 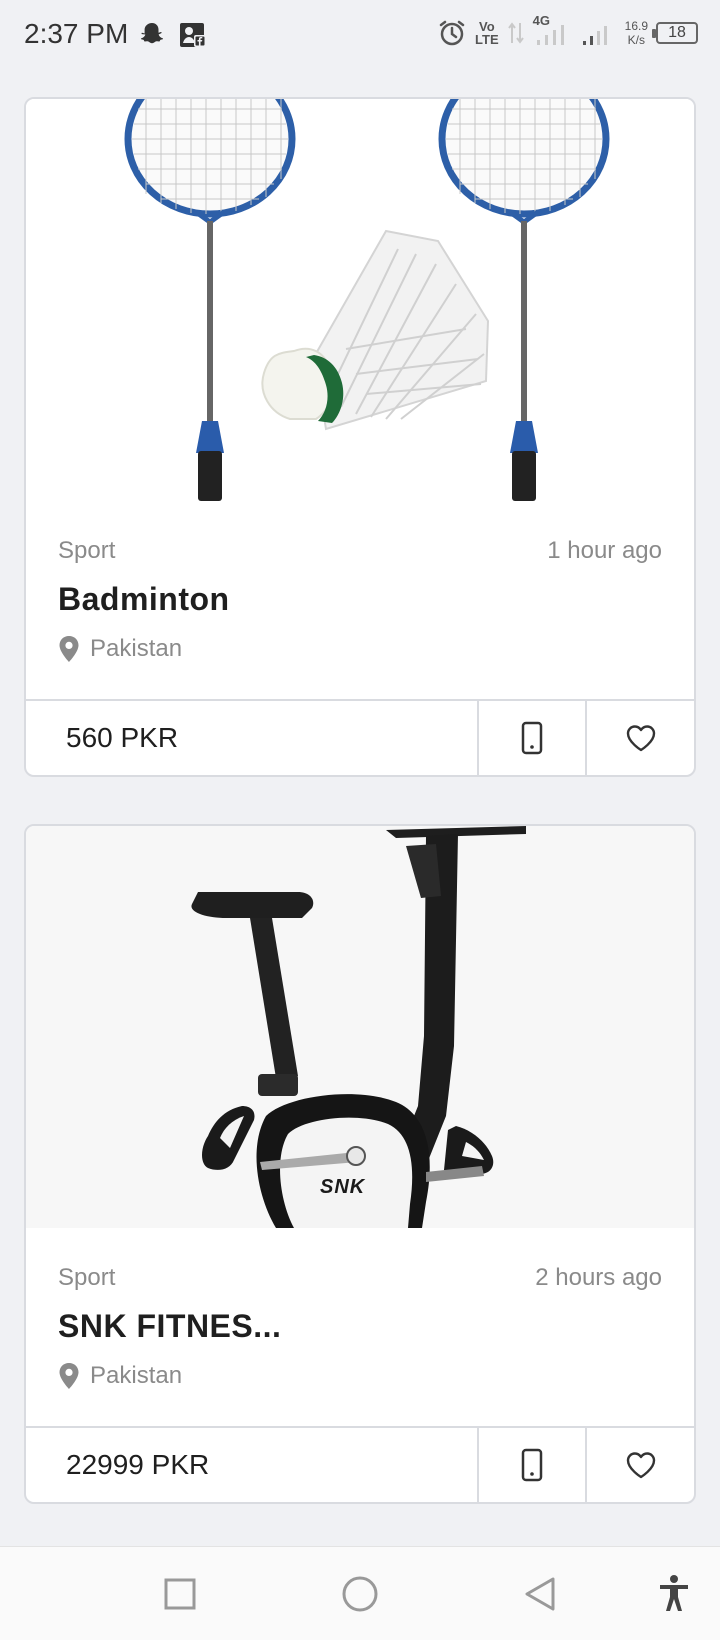 What do you see at coordinates (360, 1328) in the screenshot?
I see `listing-details: Sport 2 hours ago SNK FITNES... Pakistan` at bounding box center [360, 1328].